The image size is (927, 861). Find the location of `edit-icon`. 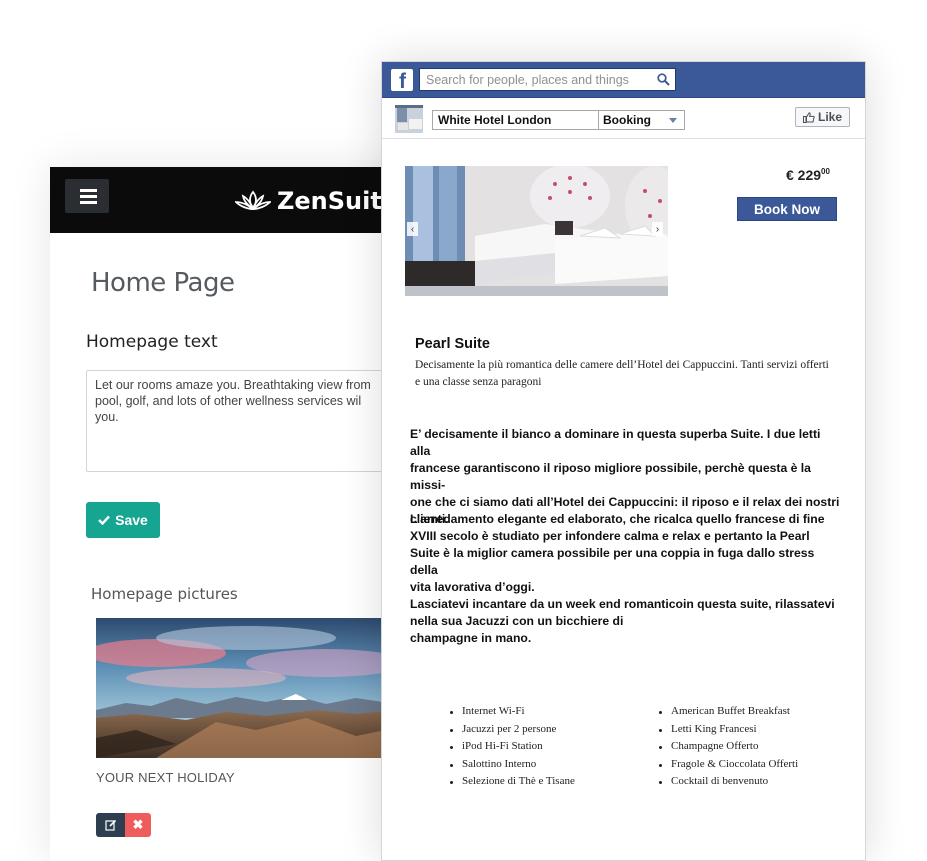

edit-icon is located at coordinates (110, 825).